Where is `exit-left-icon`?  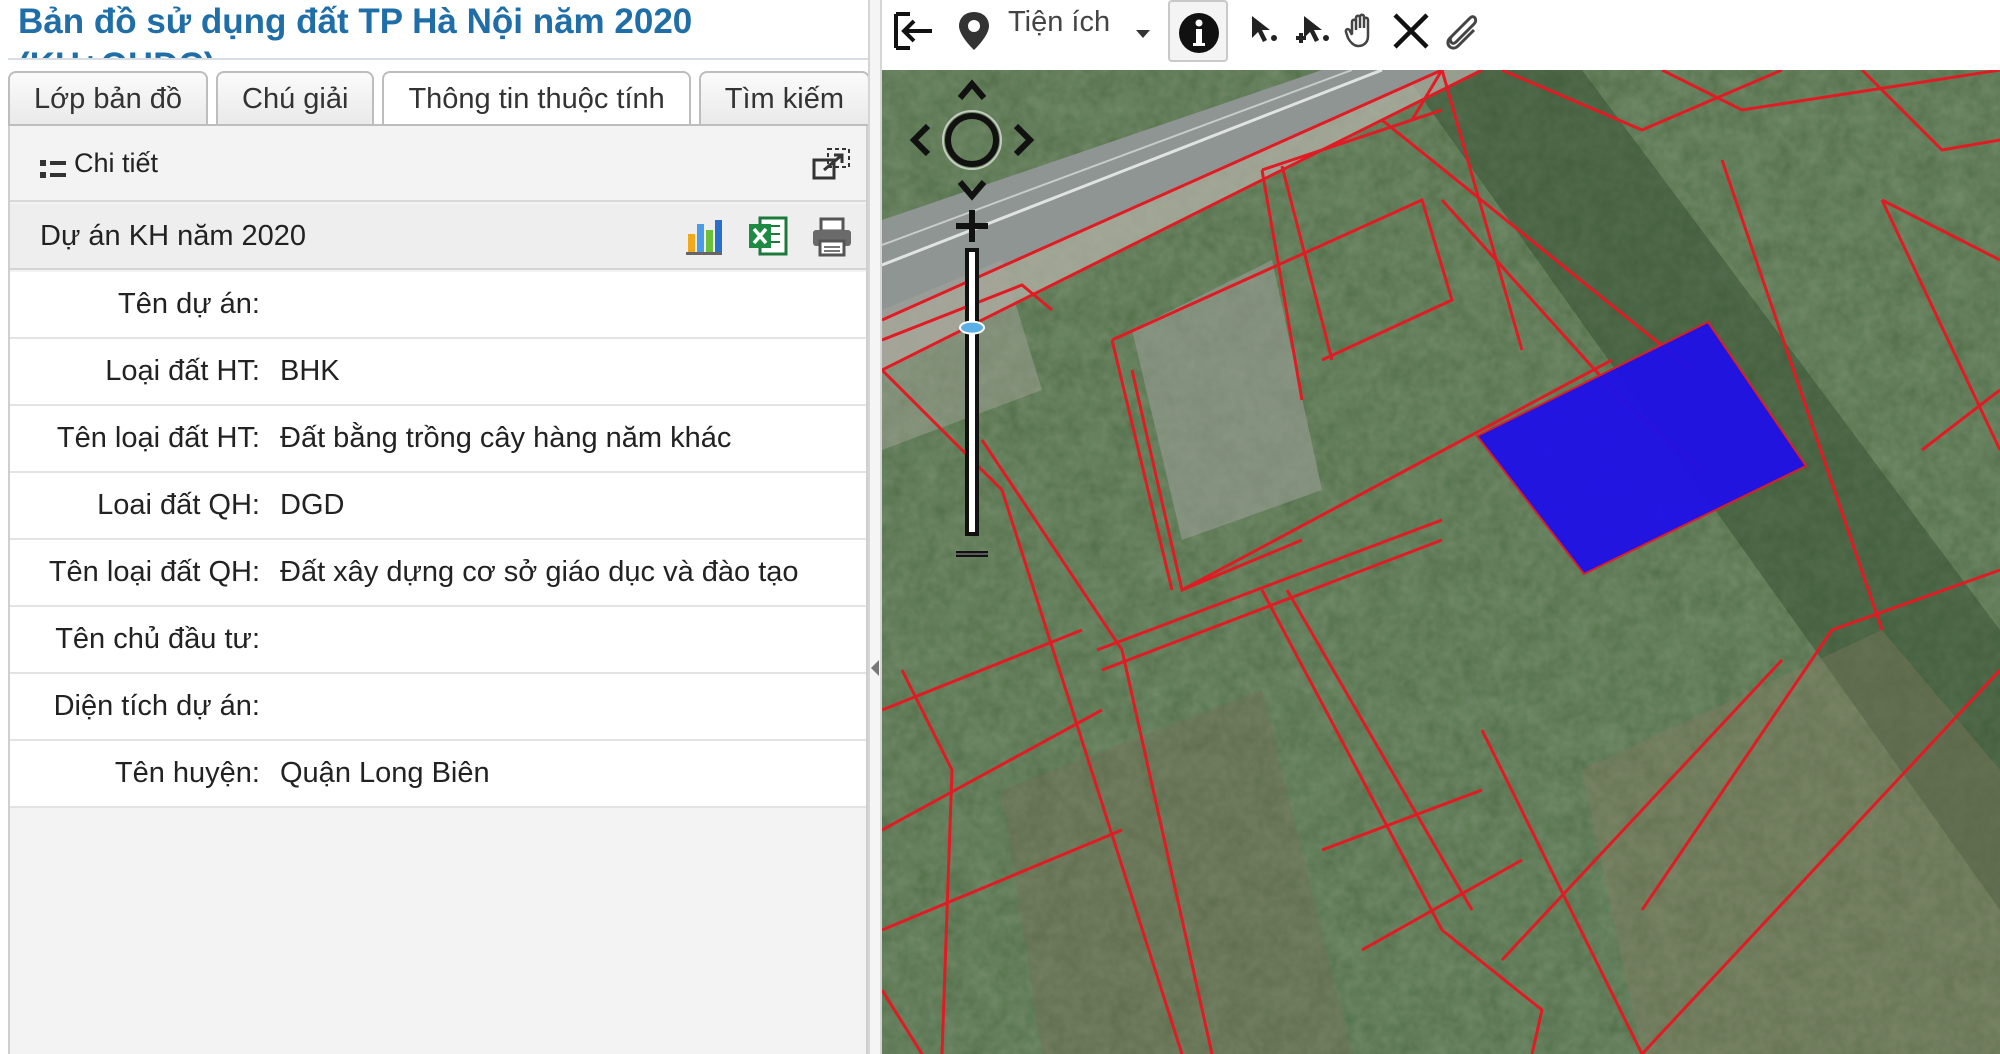
exit-left-icon is located at coordinates (914, 31).